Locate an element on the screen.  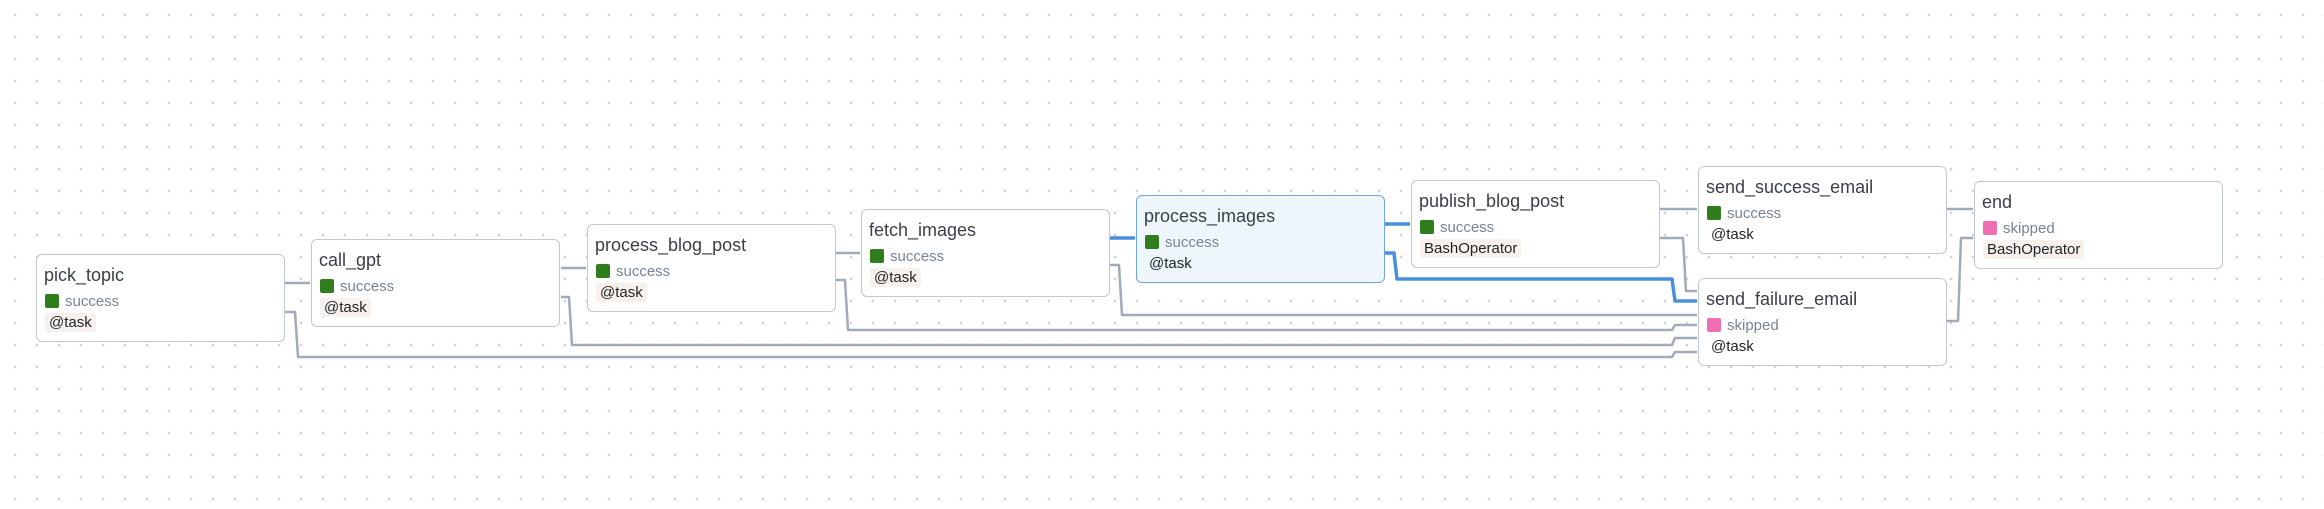
task-node-send_failure_email: send_failure_email skipped @task is located at coordinates (1822, 322).